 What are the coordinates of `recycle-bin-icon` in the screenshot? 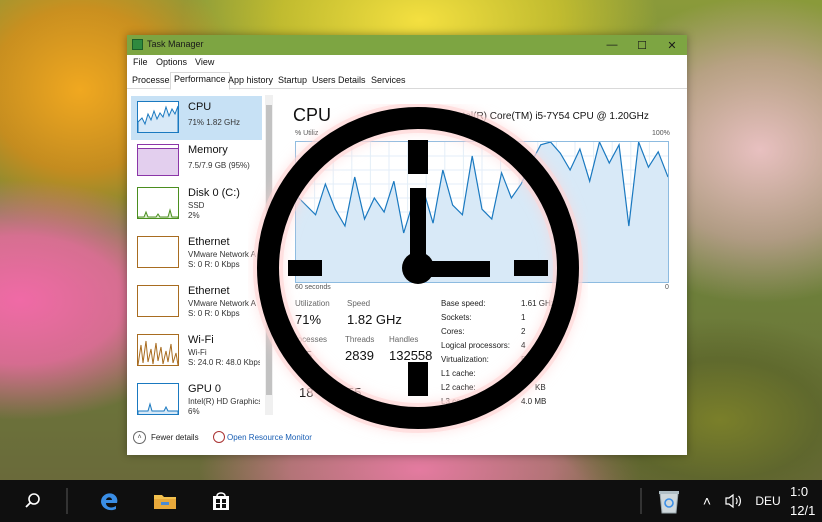 It's located at (669, 502).